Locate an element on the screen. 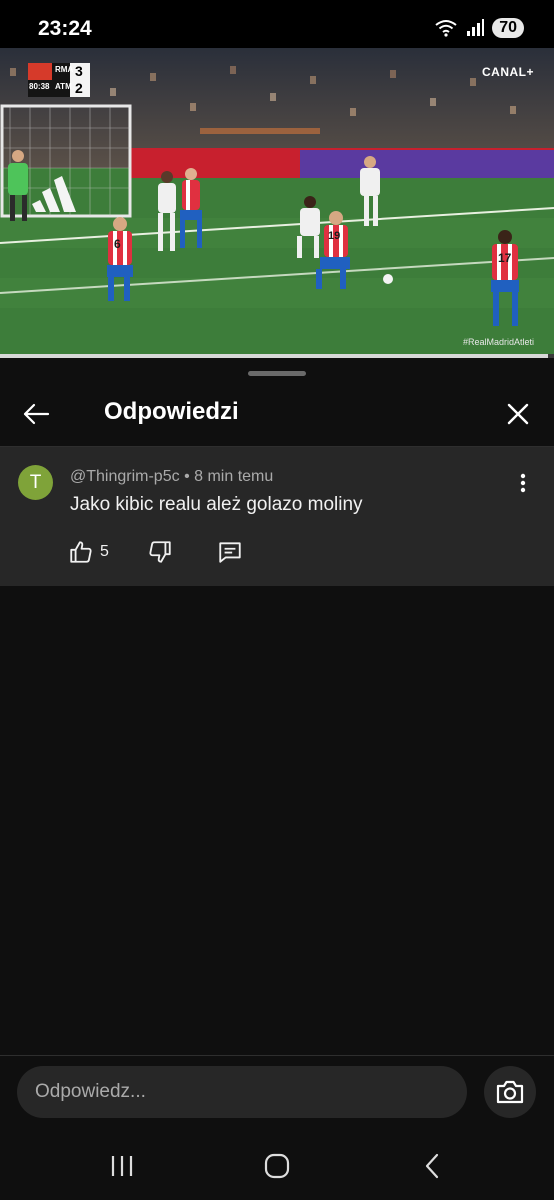  like-count: 5 is located at coordinates (104, 551).